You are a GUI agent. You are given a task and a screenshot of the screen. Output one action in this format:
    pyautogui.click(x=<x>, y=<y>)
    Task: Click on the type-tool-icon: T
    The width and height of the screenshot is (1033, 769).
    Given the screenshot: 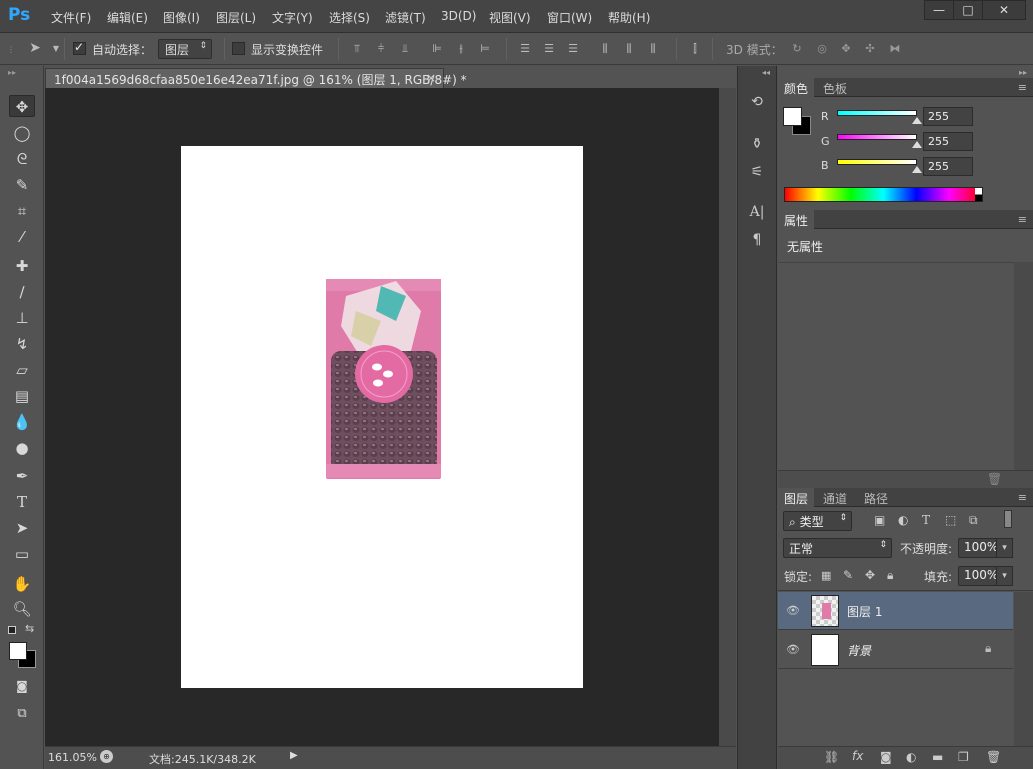 What is the action you would take?
    pyautogui.click(x=22, y=502)
    